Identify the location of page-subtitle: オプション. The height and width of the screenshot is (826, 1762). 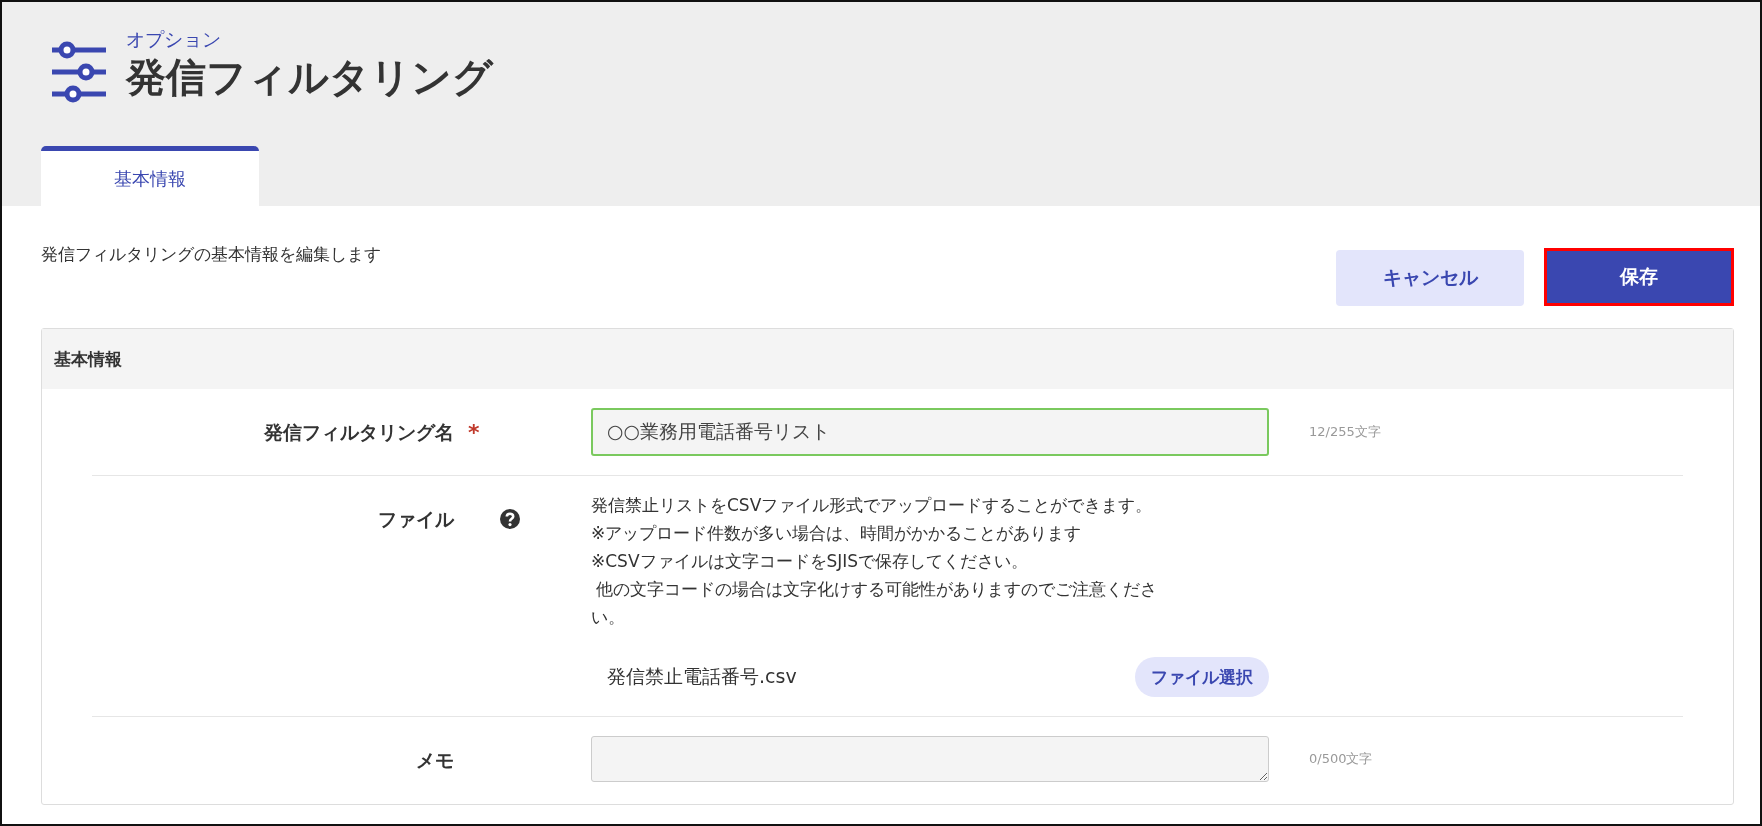
(174, 39).